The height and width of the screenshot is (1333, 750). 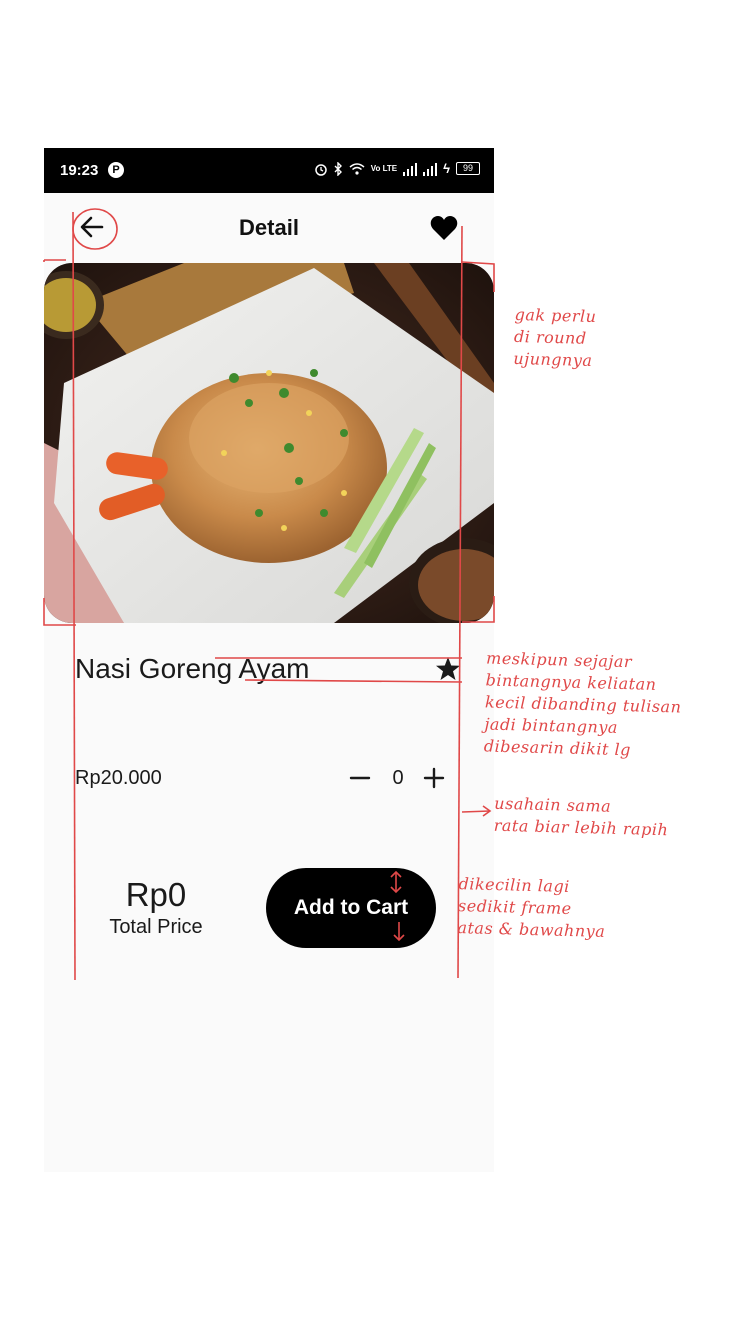 What do you see at coordinates (550, 337) in the screenshot?
I see `annotation-line: di round` at bounding box center [550, 337].